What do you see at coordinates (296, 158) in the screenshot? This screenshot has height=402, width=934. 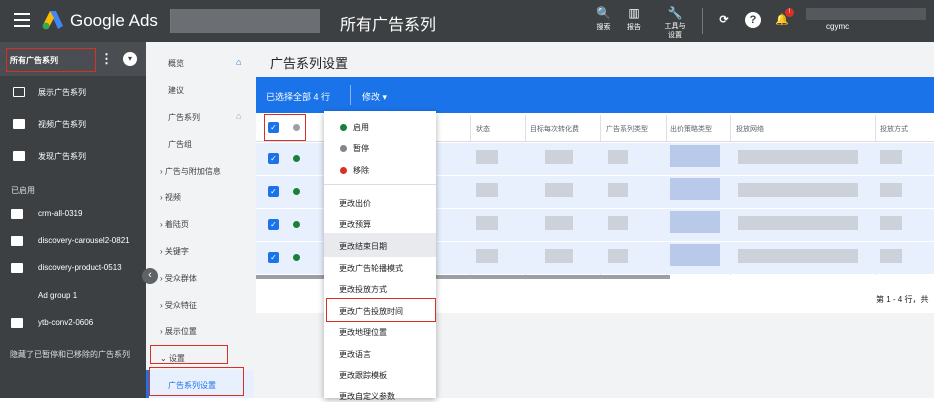 I see `status-enabled-dot` at bounding box center [296, 158].